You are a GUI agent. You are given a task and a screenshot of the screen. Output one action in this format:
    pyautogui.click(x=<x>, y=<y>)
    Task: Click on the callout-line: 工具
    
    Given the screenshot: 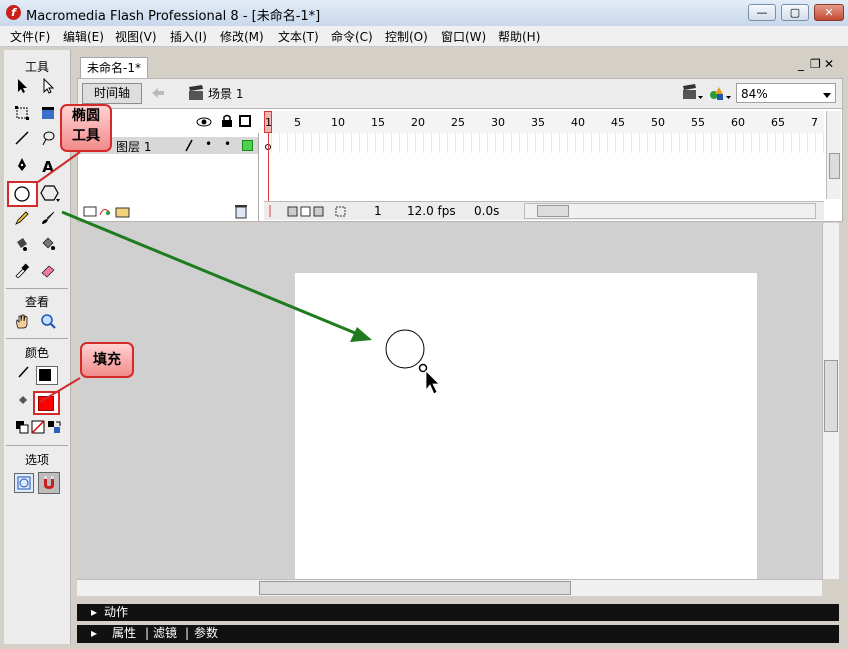 What is the action you would take?
    pyautogui.click(x=86, y=136)
    